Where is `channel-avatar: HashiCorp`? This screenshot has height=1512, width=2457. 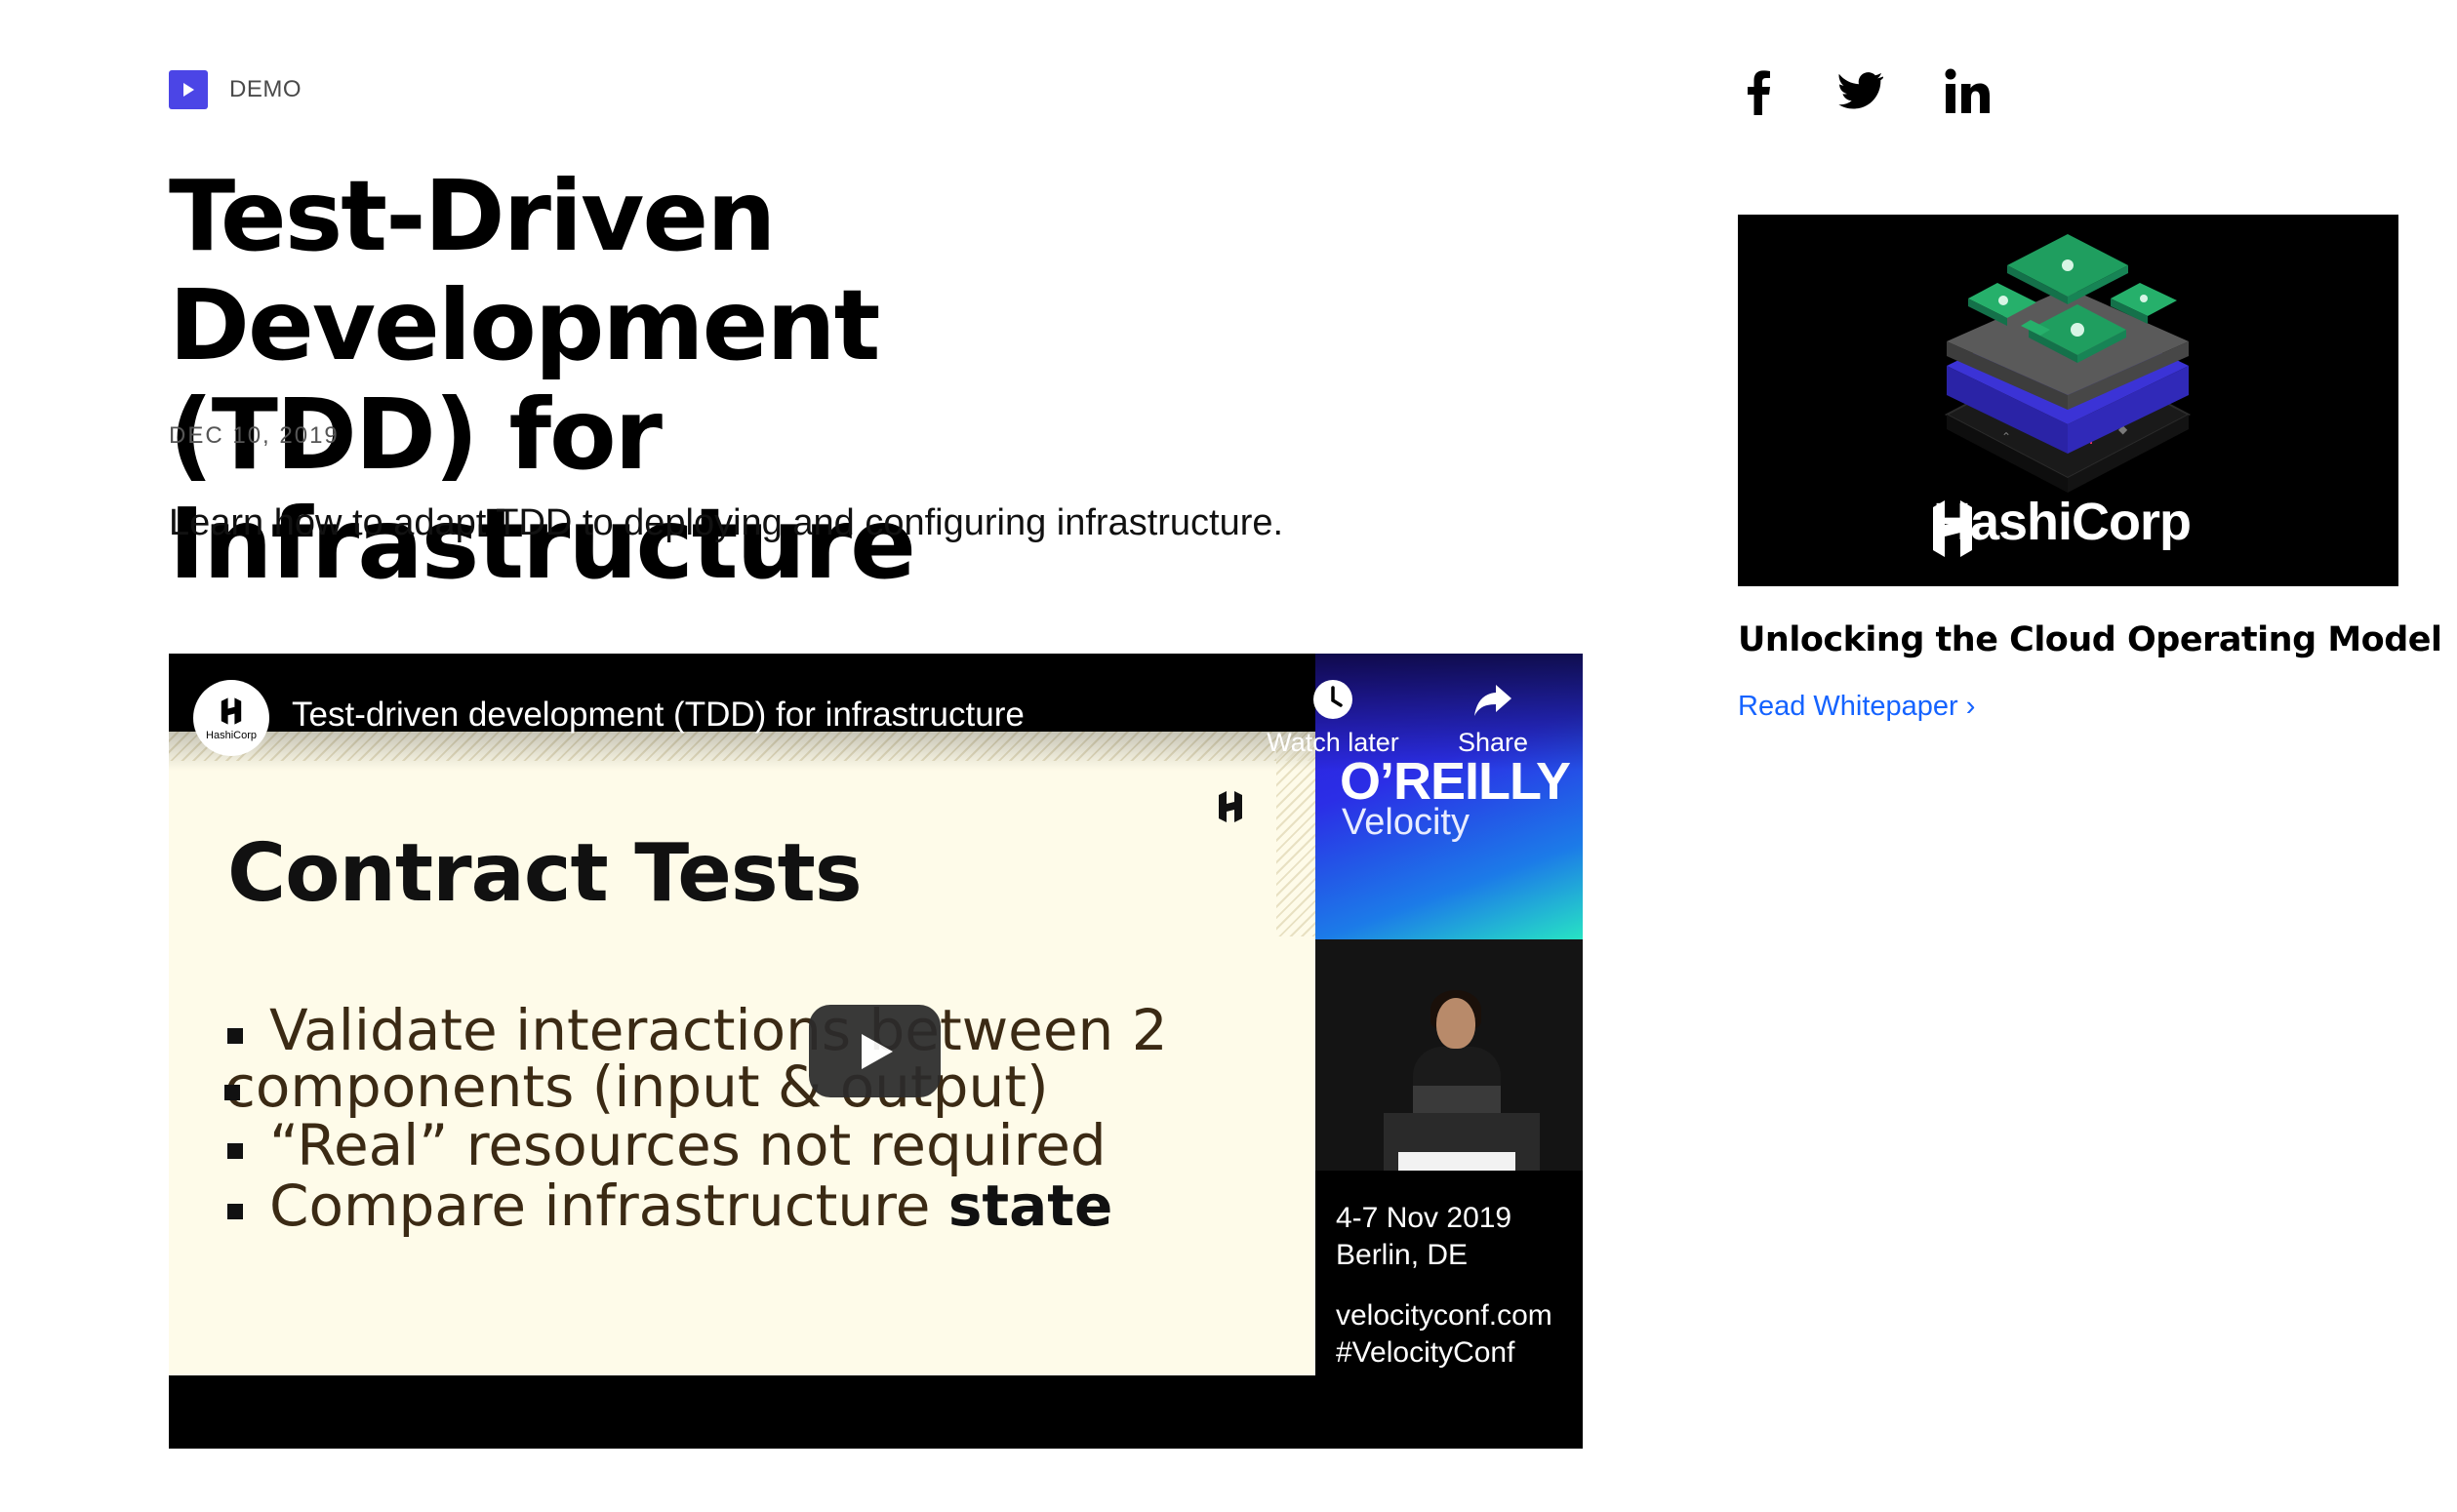 channel-avatar: HashiCorp is located at coordinates (231, 718).